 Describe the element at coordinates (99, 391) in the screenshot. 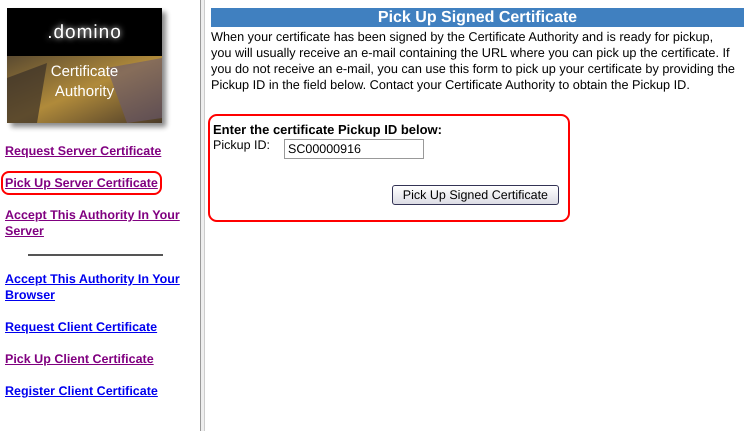

I see `sidebar-link: Register Client Certificate` at that location.